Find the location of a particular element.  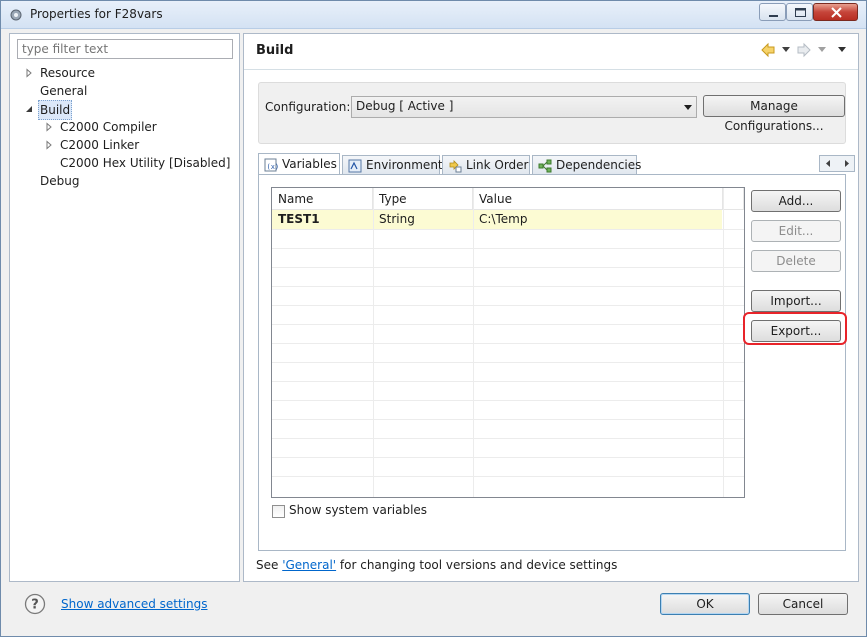

cell-type: String is located at coordinates (397, 219).